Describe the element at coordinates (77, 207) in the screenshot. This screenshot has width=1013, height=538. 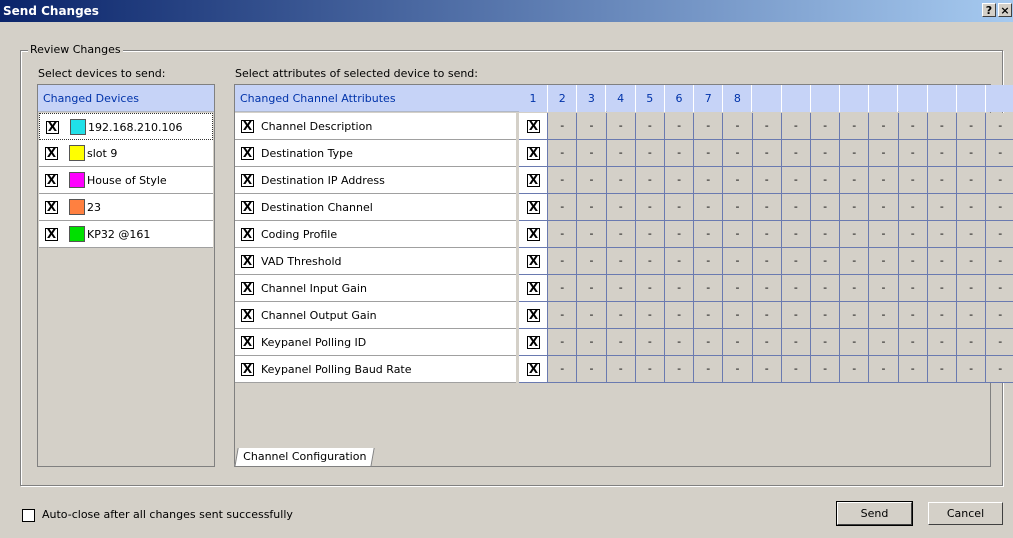
I see `device-color-swatch` at that location.